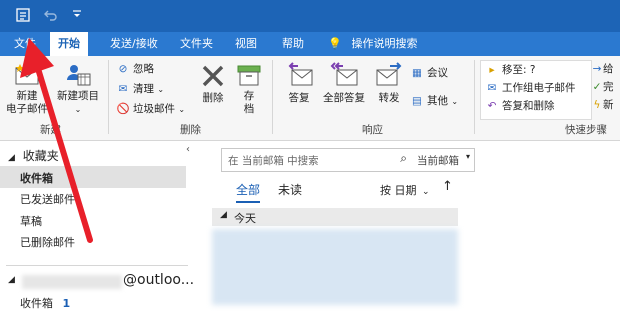 The image size is (620, 311). I want to click on filter-all-label: 全部, so click(248, 190).